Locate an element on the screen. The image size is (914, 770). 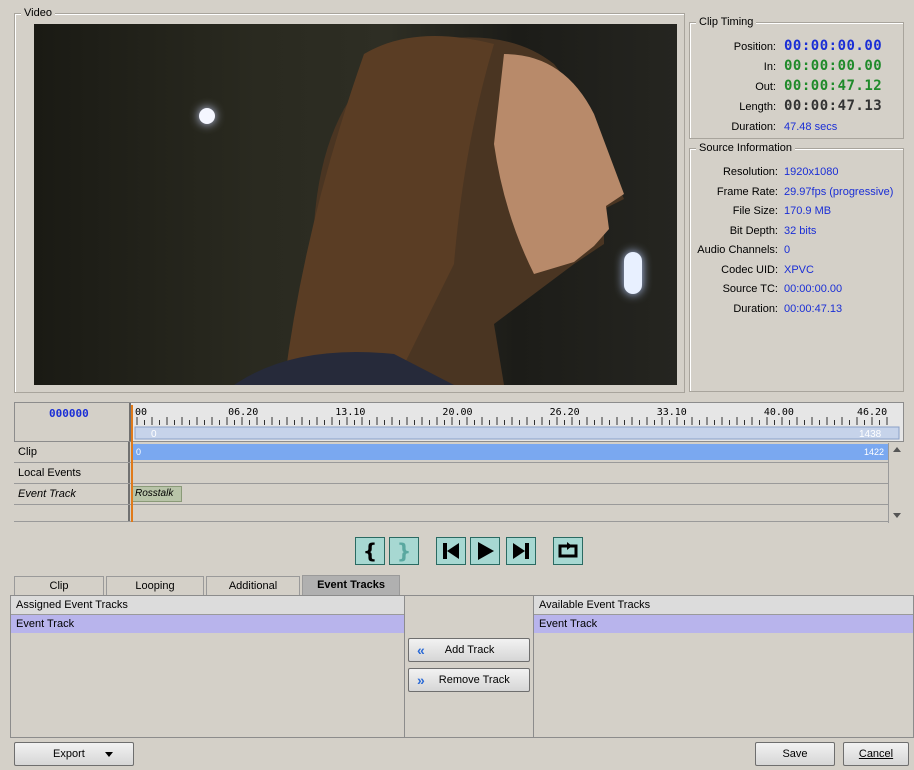
cancel-button: Cancel is located at coordinates (876, 754).